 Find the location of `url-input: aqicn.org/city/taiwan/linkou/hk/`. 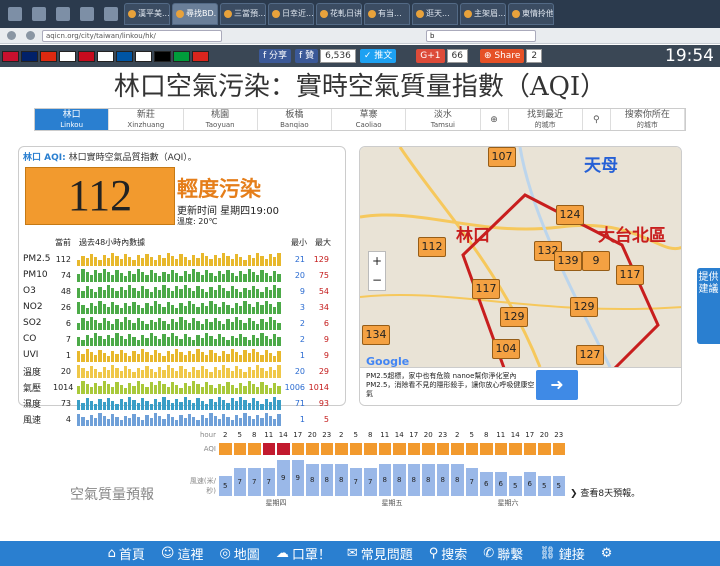

url-input: aqicn.org/city/taiwan/linkou/hk/ is located at coordinates (132, 35).